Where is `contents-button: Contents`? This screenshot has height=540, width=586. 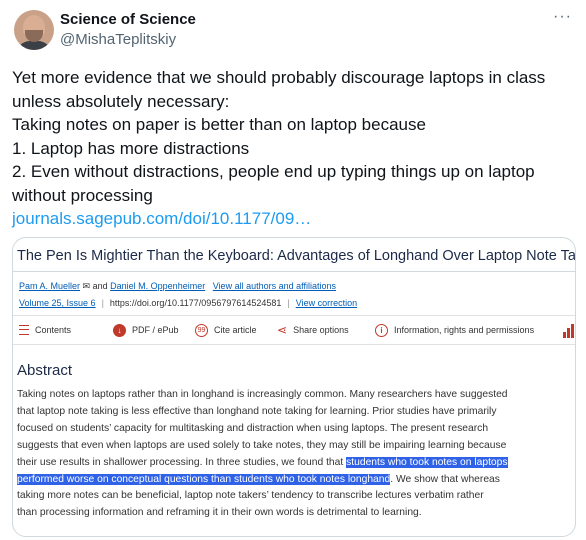
contents-button: Contents is located at coordinates (45, 330).